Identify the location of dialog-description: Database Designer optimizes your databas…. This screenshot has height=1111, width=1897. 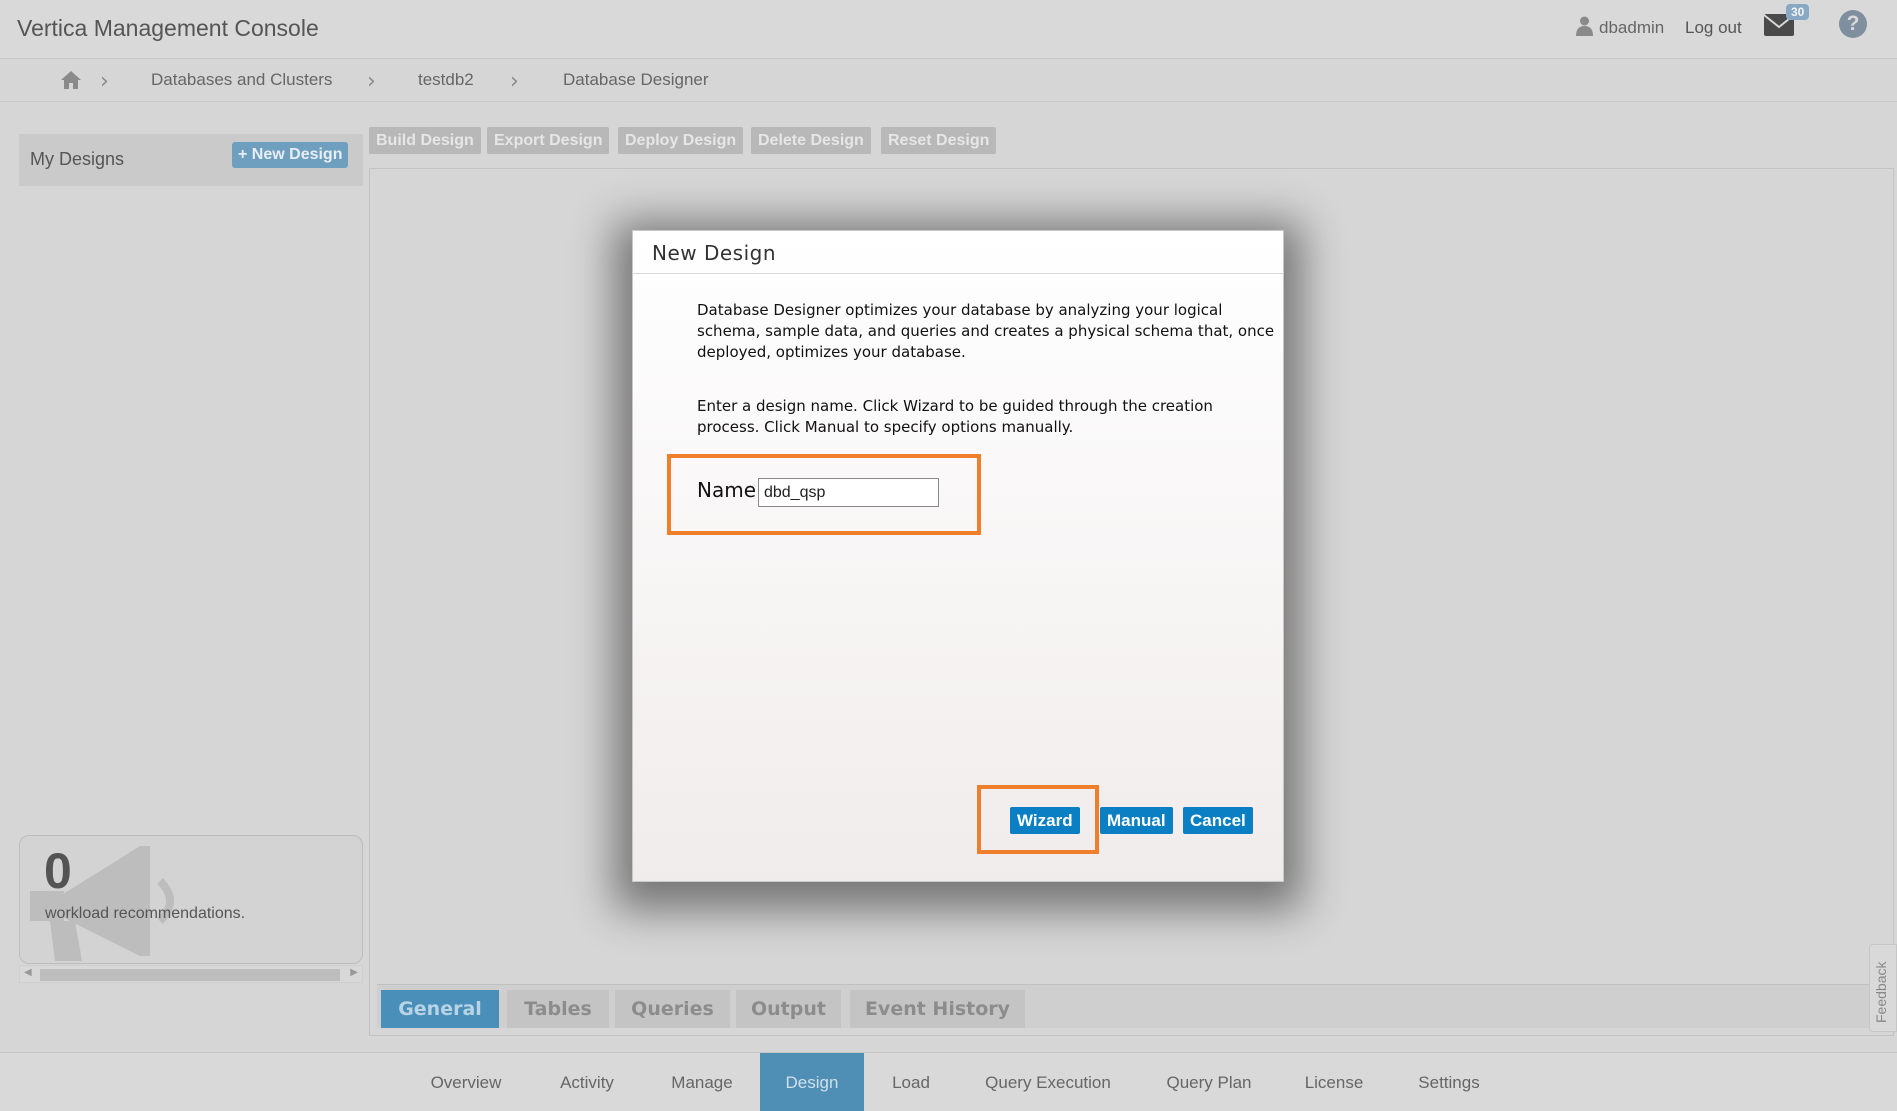
(986, 331).